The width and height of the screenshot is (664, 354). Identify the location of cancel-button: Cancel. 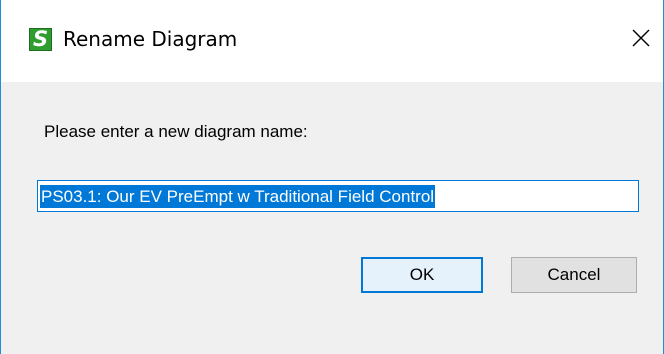
(574, 275).